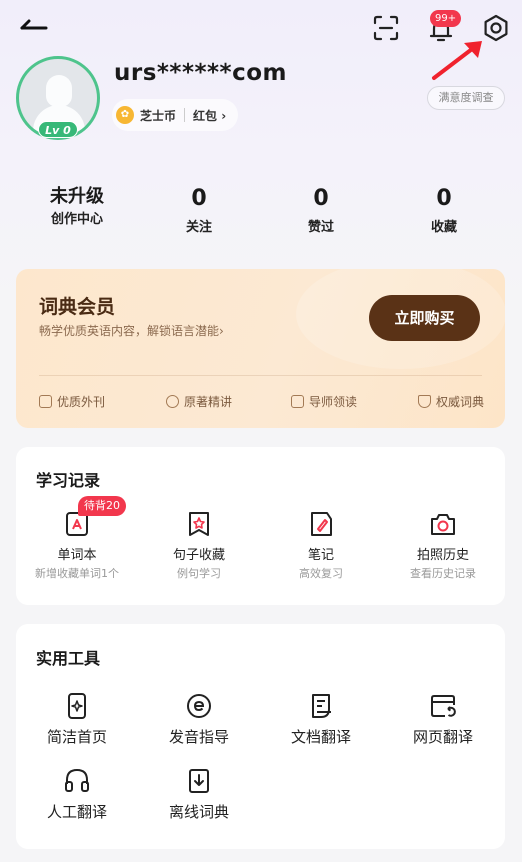 The image size is (522, 862). I want to click on simple-home-icon, so click(77, 706).